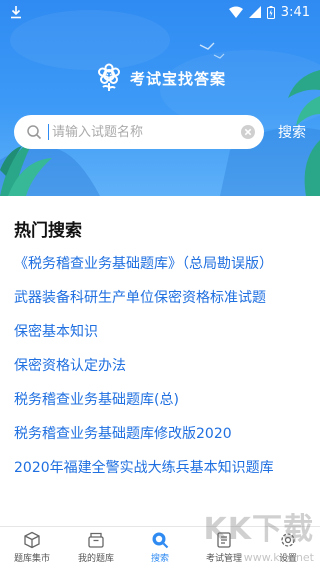 This screenshot has width=320, height=568. What do you see at coordinates (161, 264) in the screenshot?
I see `hot-search-item: 《税务稽查业务基础题库》（总局勘误版）` at bounding box center [161, 264].